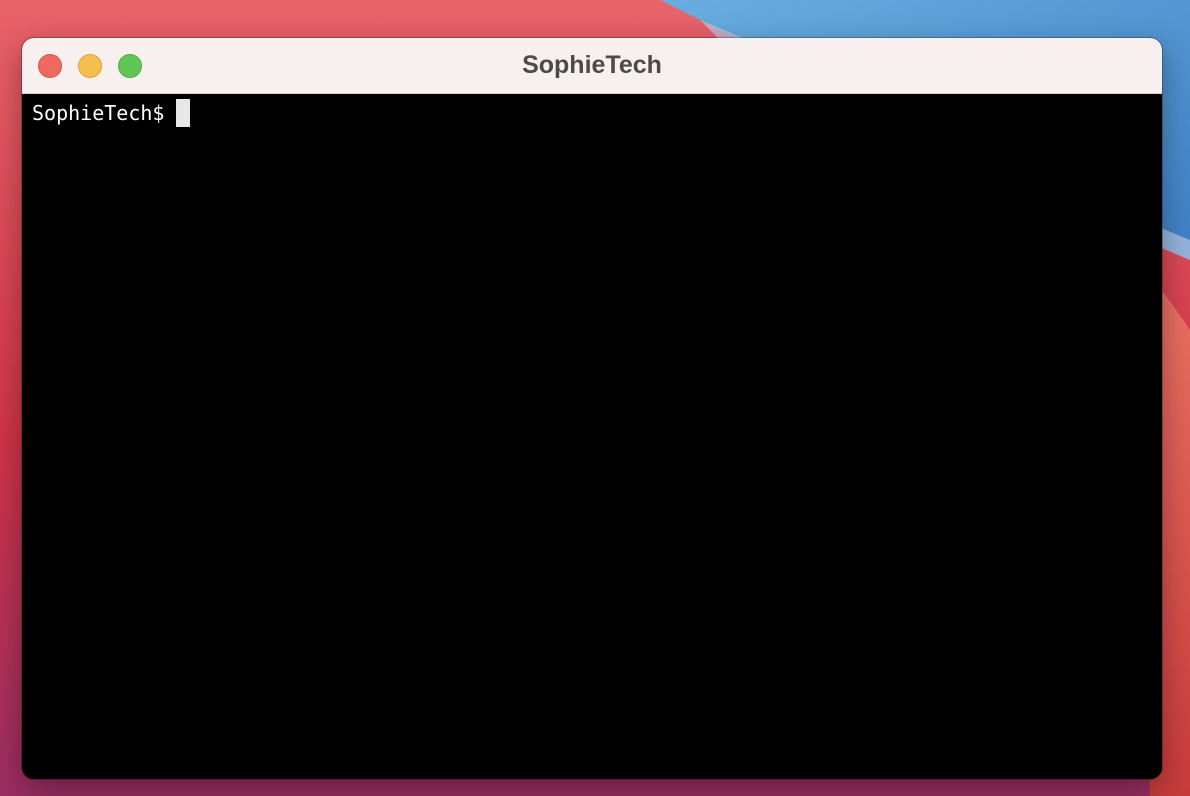  I want to click on title-bar: SophieTech, so click(592, 66).